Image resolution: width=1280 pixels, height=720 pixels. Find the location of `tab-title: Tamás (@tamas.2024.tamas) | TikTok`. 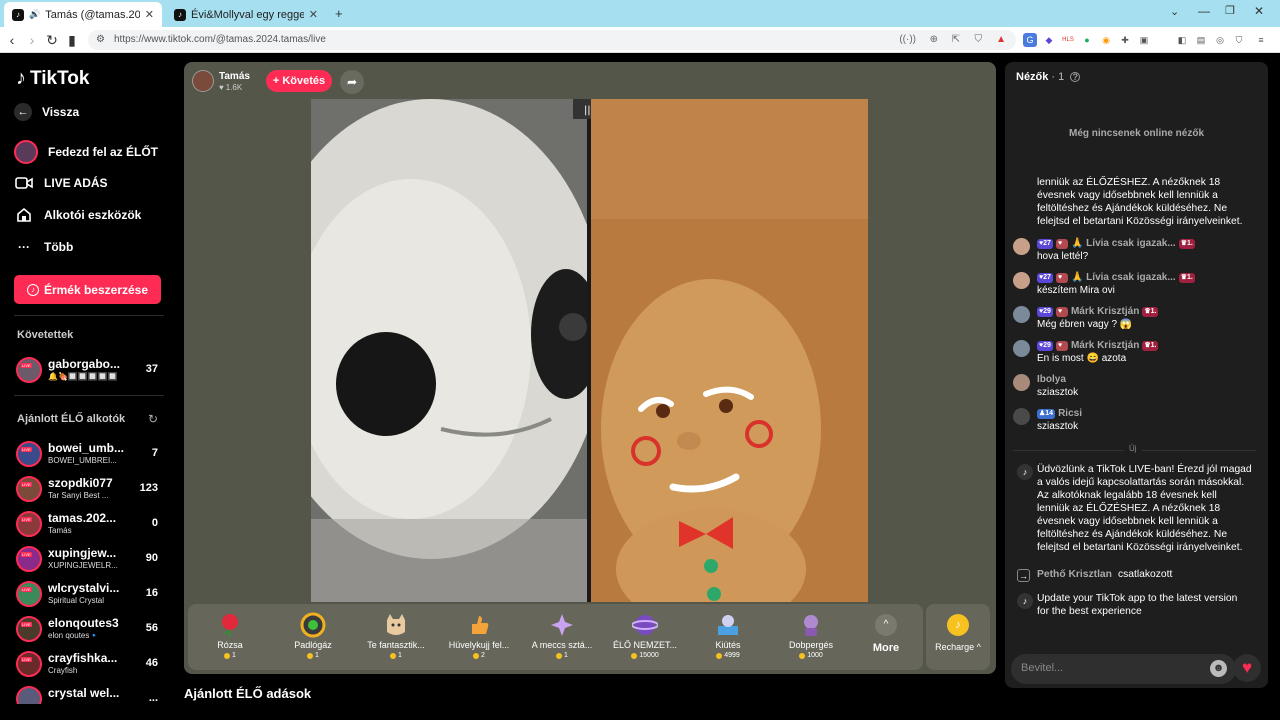

tab-title: Tamás (@tamas.2024.tamas) | TikTok is located at coordinates (92, 14).